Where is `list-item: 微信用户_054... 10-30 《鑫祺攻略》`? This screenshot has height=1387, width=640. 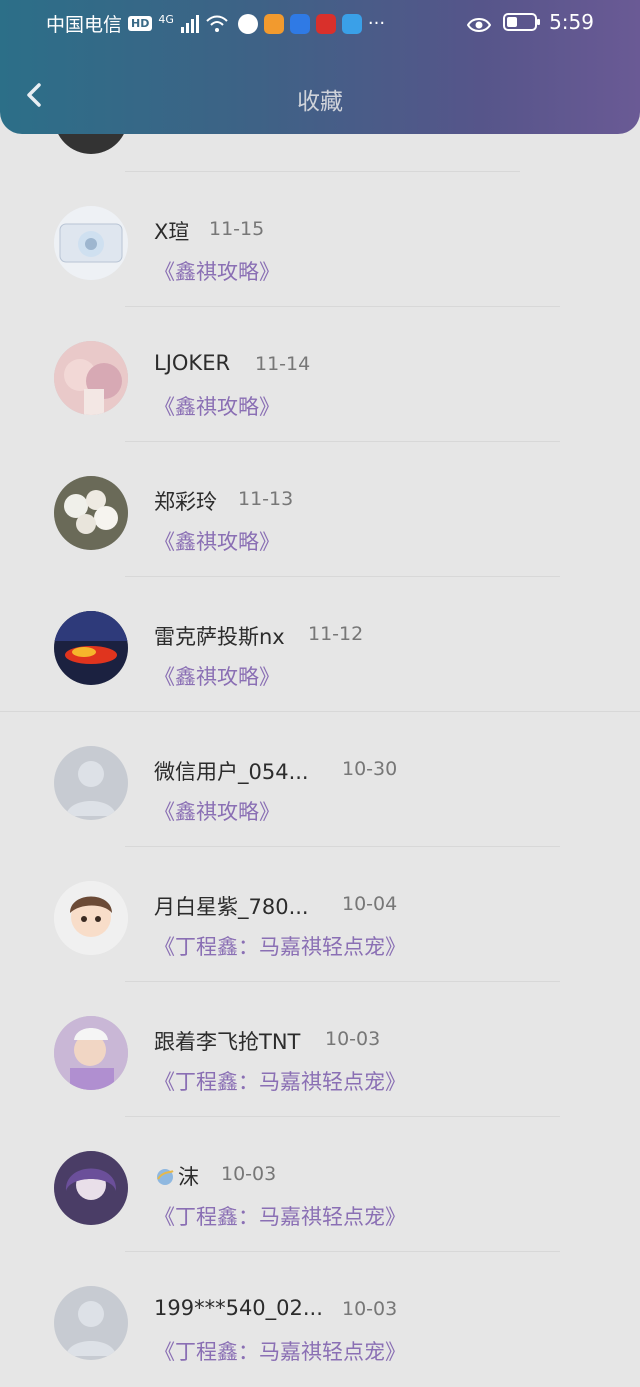 list-item: 微信用户_054... 10-30 《鑫祺攻略》 is located at coordinates (320, 779).